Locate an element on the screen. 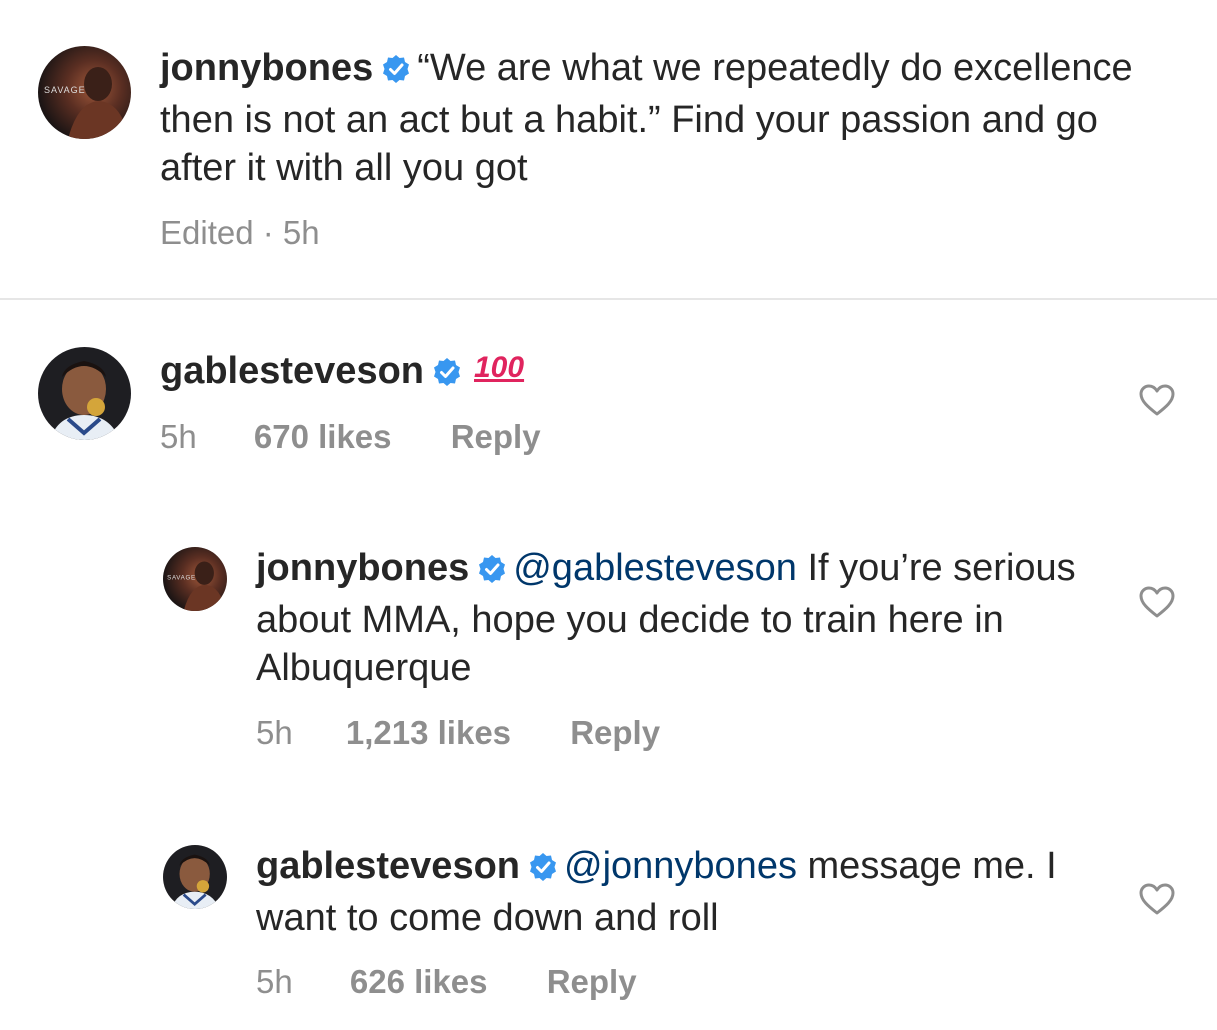 The width and height of the screenshot is (1217, 1030). mention-link: @jonnybones is located at coordinates (680, 866).